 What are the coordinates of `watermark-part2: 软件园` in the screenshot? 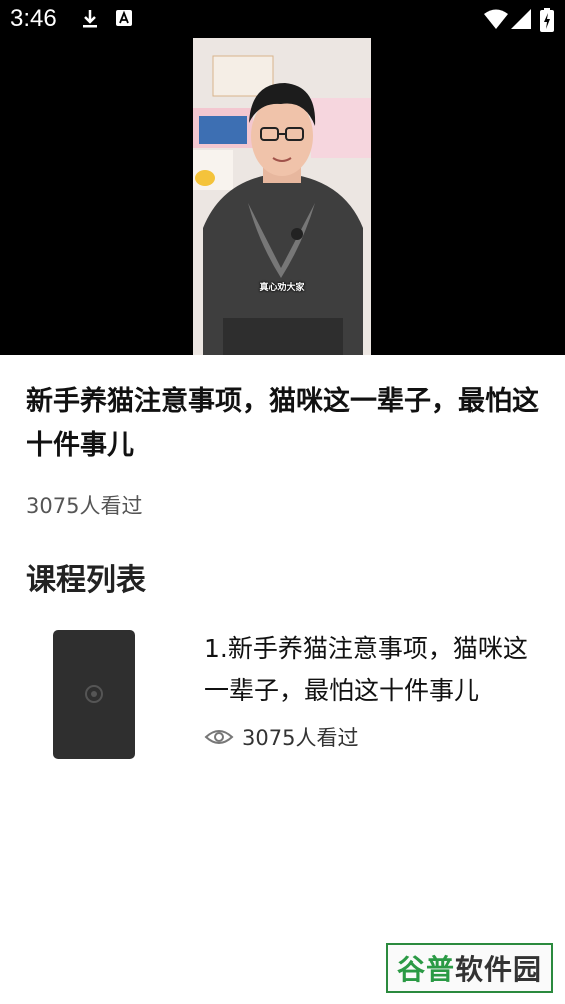 It's located at (499, 969).